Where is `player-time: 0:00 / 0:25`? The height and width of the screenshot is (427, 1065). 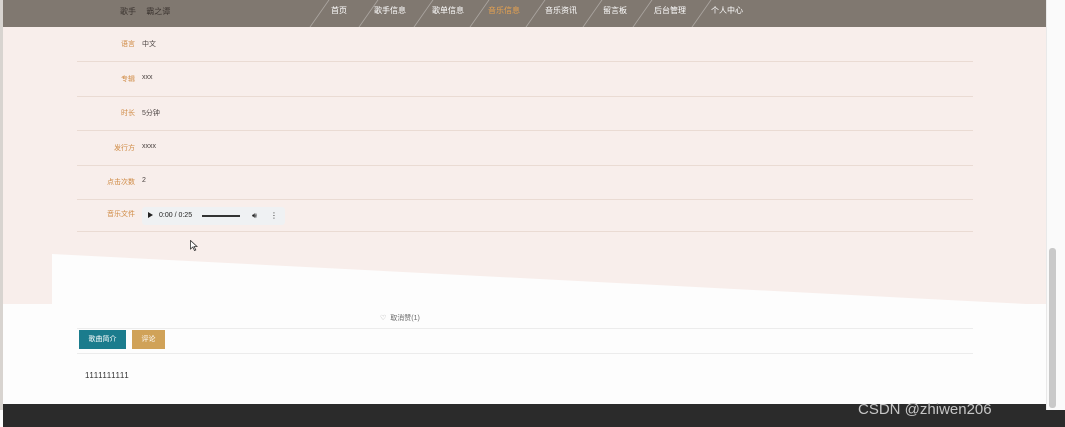 player-time: 0:00 / 0:25 is located at coordinates (176, 215).